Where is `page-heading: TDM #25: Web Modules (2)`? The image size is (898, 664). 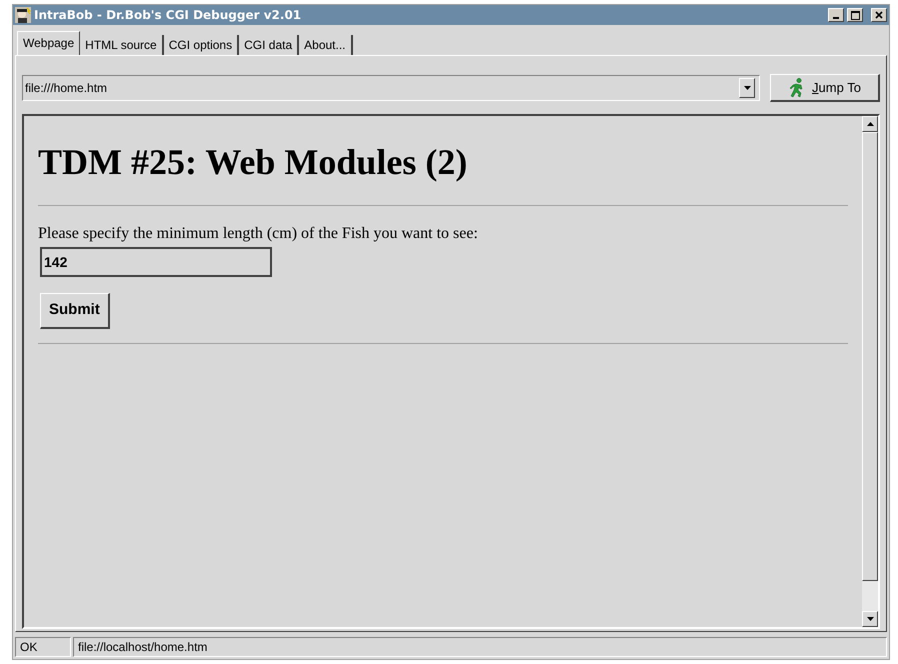 page-heading: TDM #25: Web Modules (2) is located at coordinates (253, 162).